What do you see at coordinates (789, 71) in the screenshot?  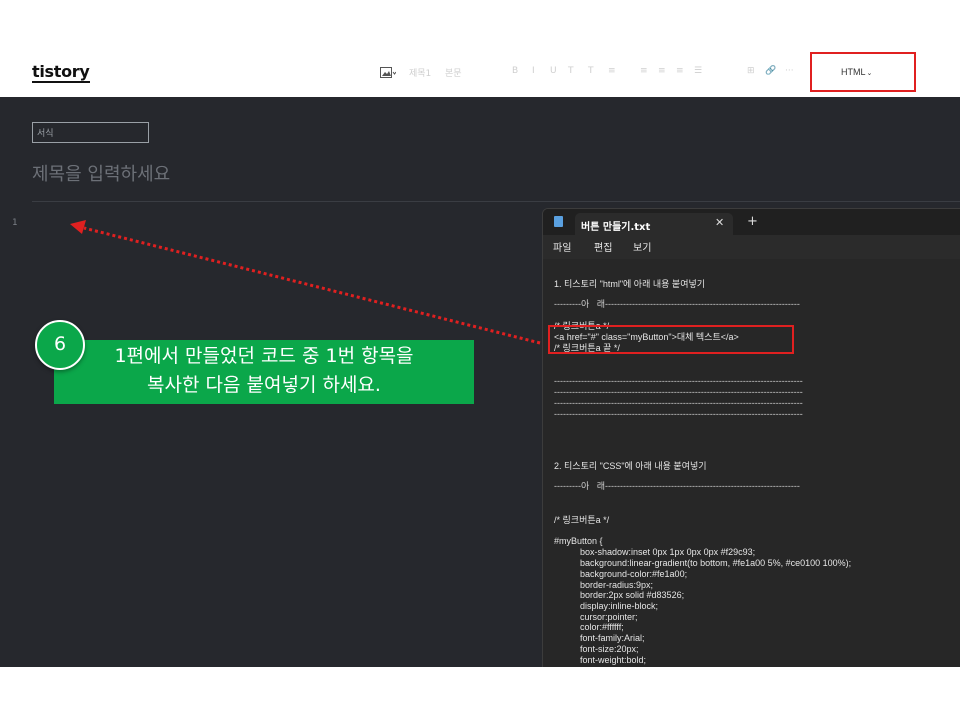 I see `more-button: ···` at bounding box center [789, 71].